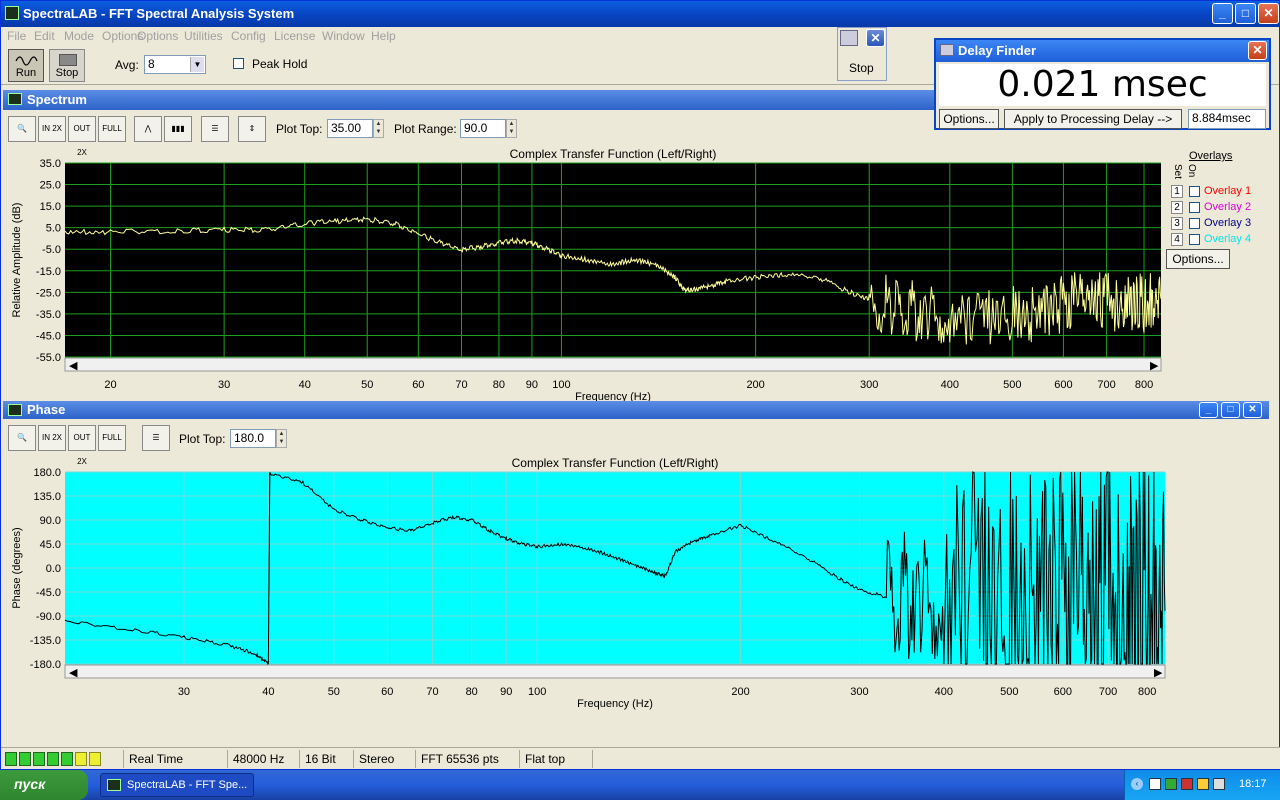 Image resolution: width=1280 pixels, height=800 pixels. Describe the element at coordinates (127, 65) in the screenshot. I see `avg-label: Avg:` at that location.